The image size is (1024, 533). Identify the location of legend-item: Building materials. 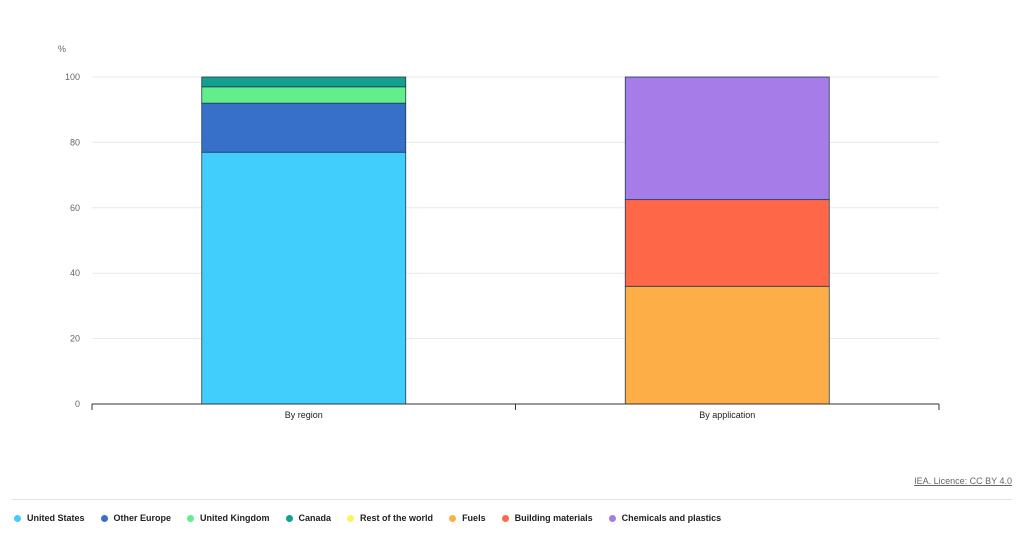
(547, 518).